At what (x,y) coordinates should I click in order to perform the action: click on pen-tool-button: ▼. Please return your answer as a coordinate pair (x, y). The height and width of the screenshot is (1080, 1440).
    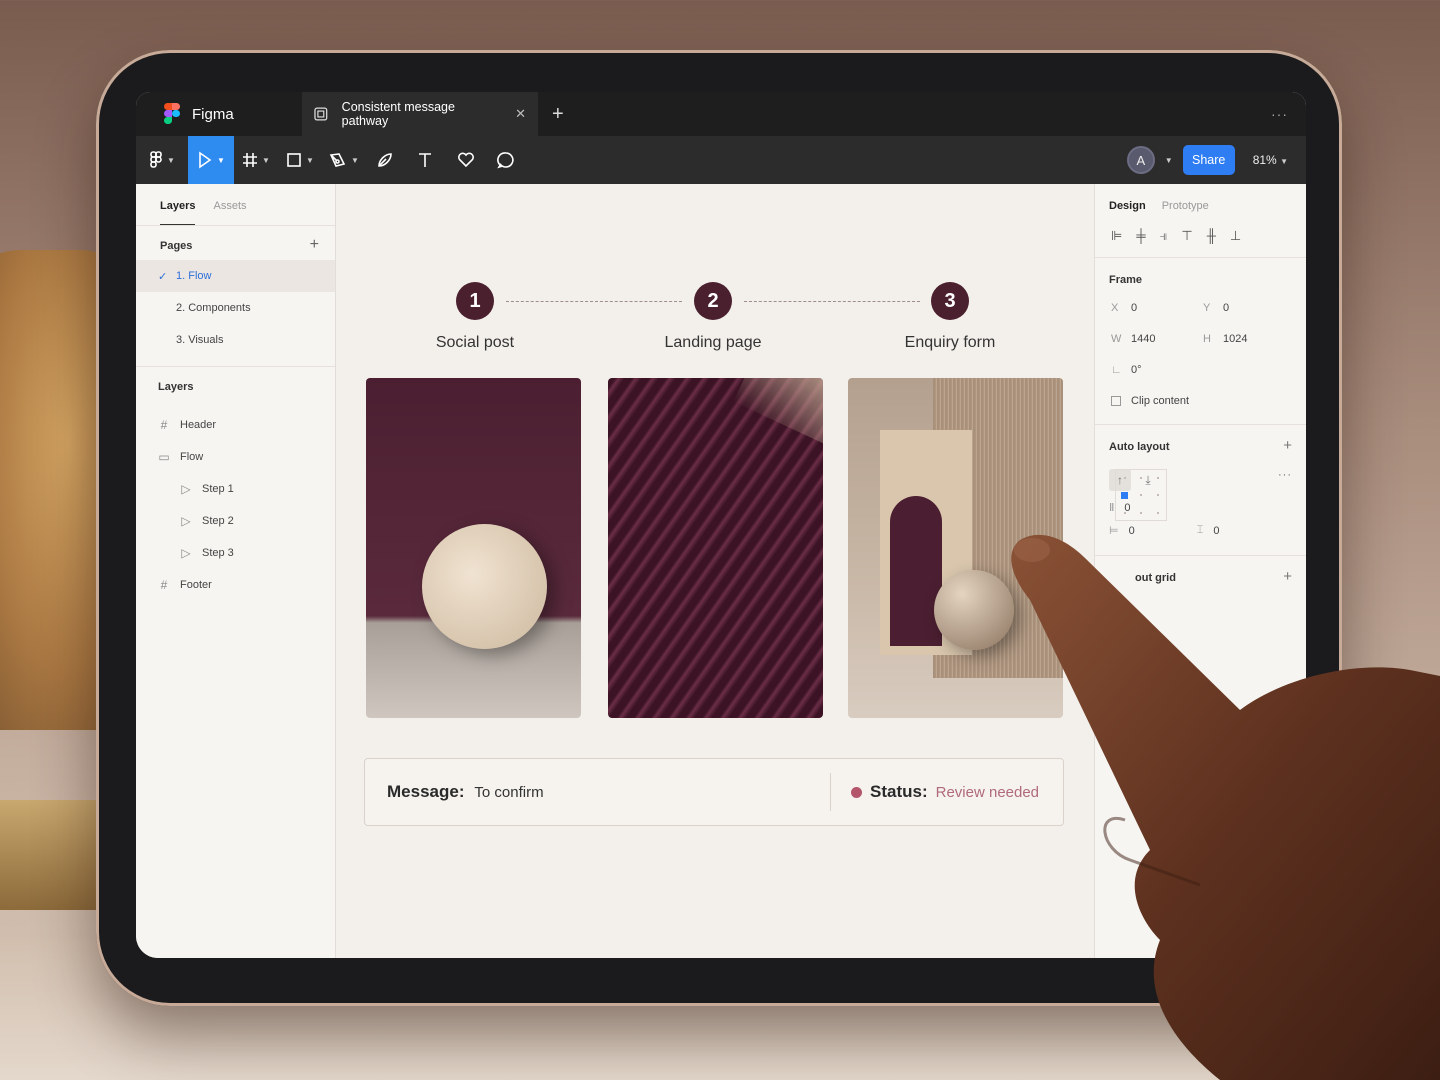
    Looking at the image, I should click on (344, 160).